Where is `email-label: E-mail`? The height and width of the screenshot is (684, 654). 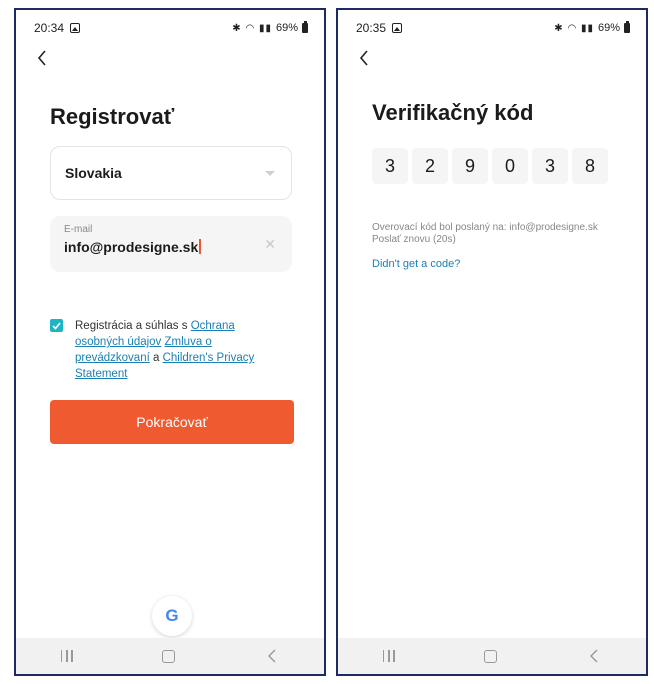 email-label: E-mail is located at coordinates (78, 229).